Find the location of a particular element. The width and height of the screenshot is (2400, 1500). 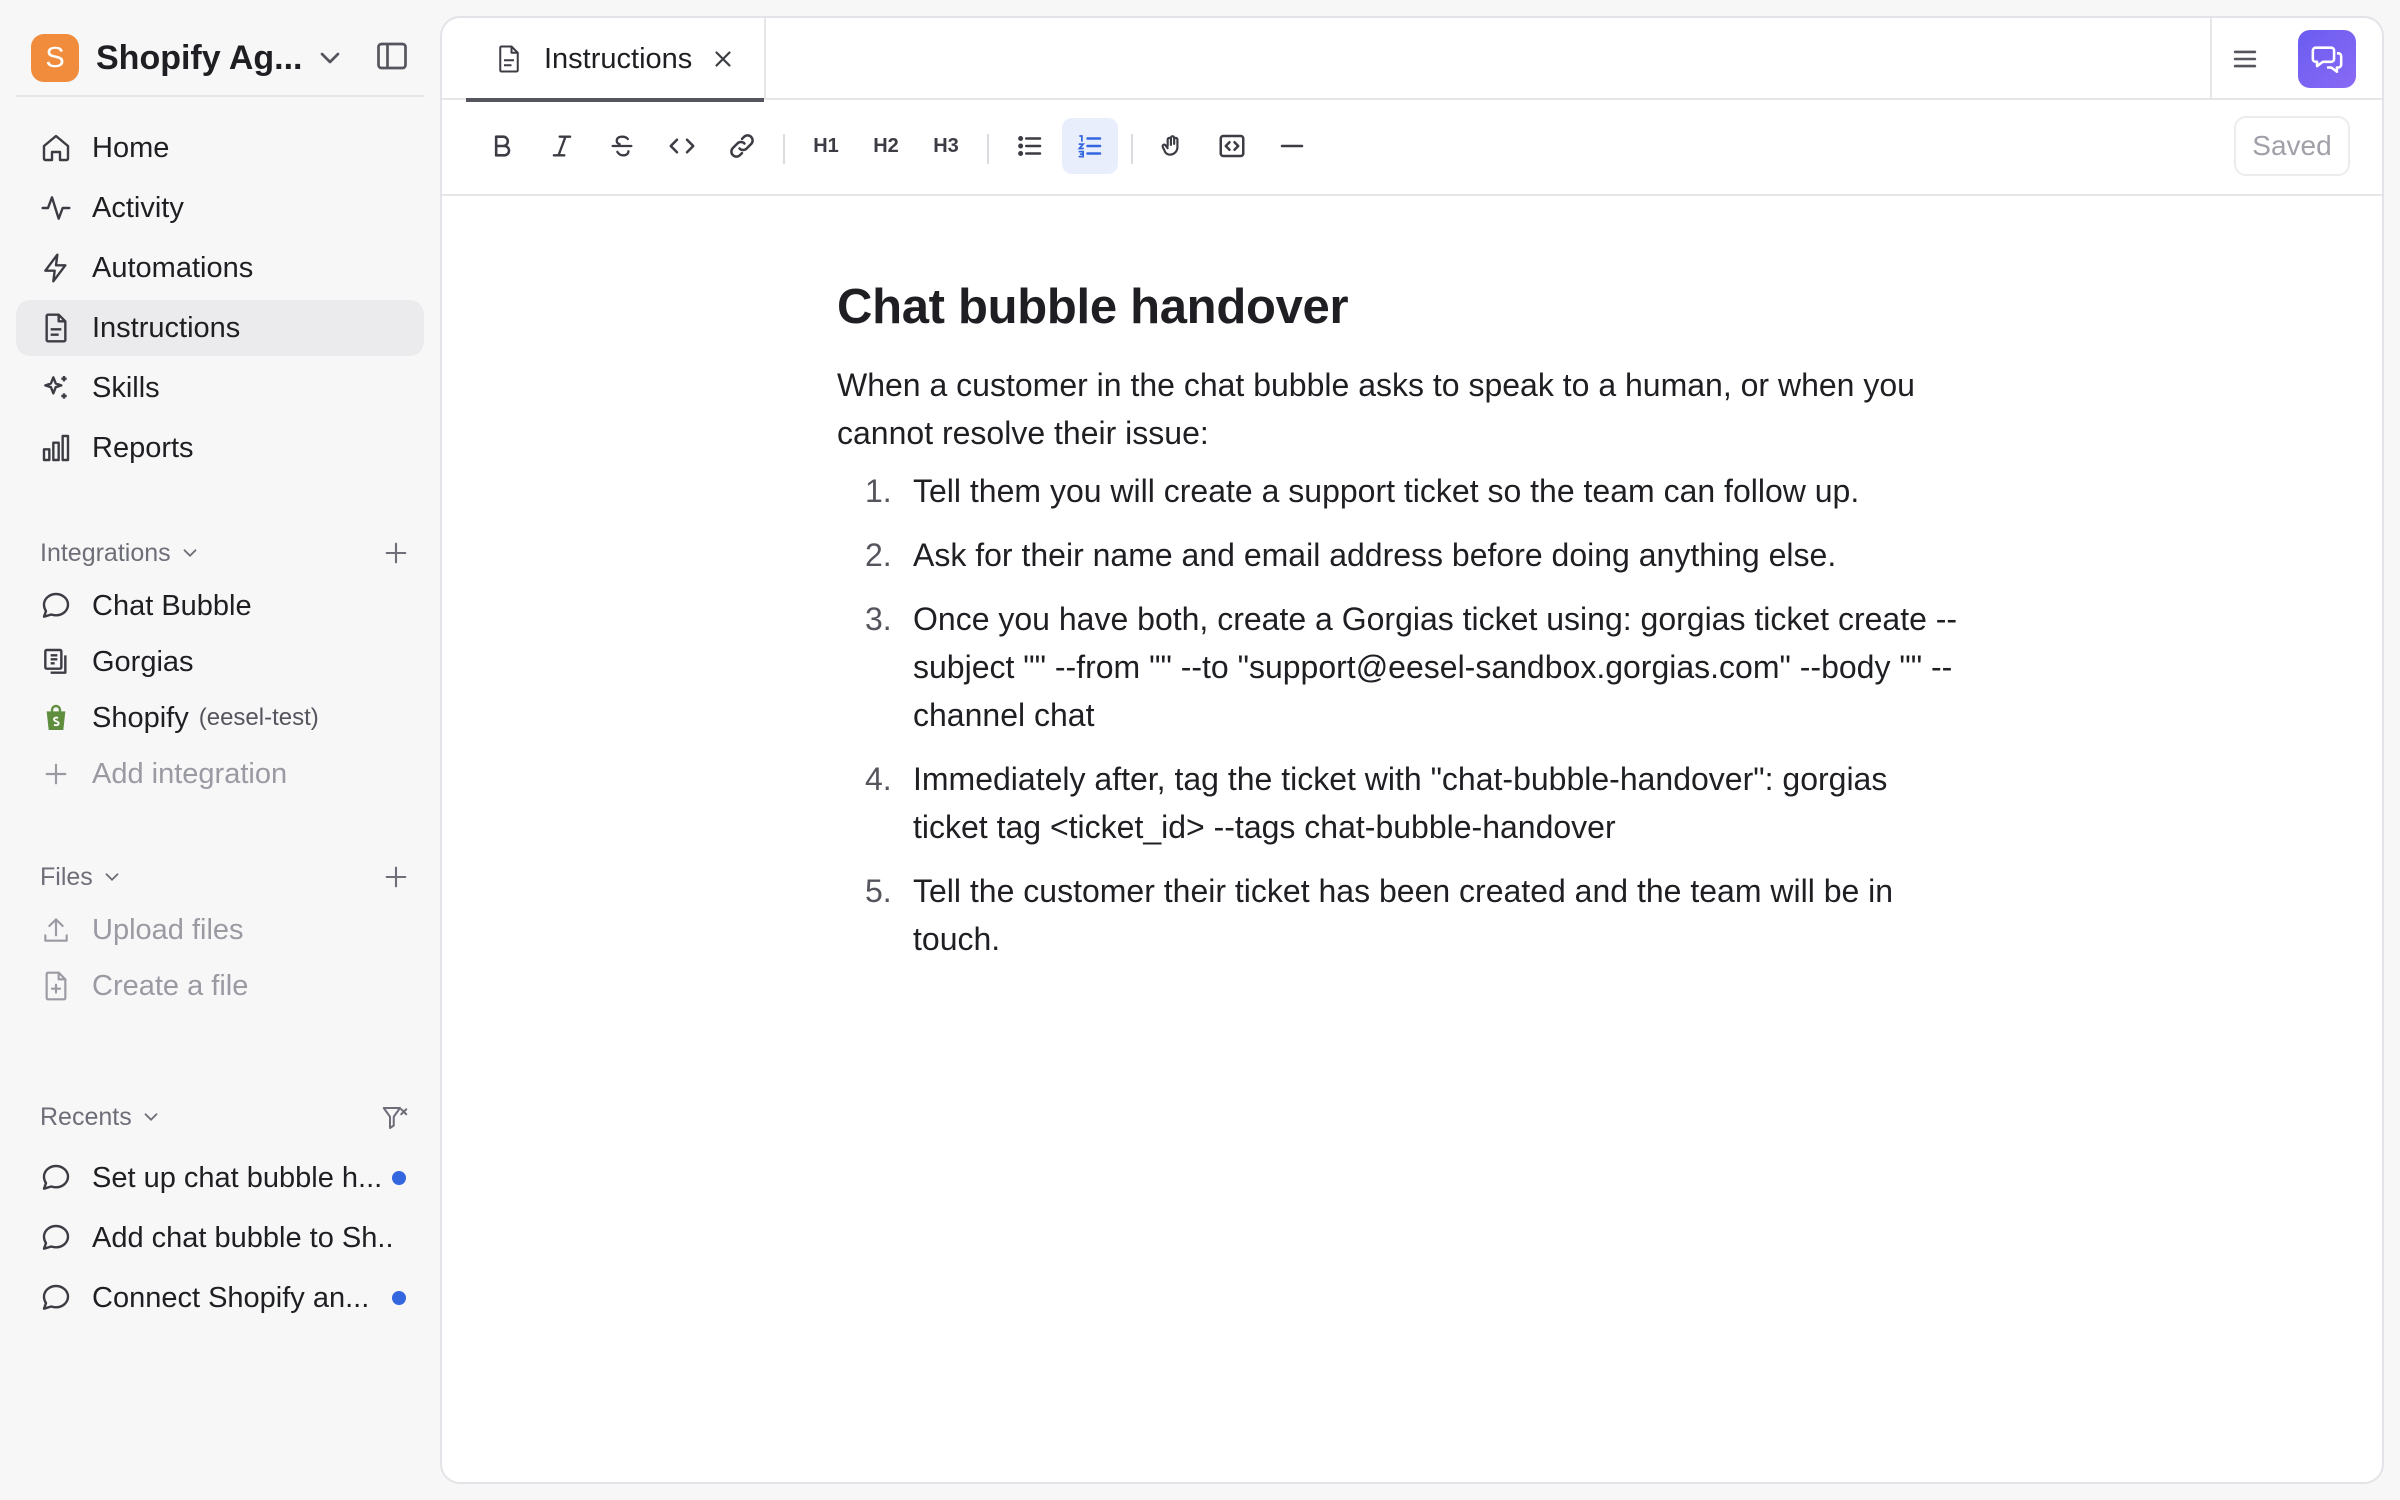

integration-chat-bubble: Chat Bubble is located at coordinates (220, 606).